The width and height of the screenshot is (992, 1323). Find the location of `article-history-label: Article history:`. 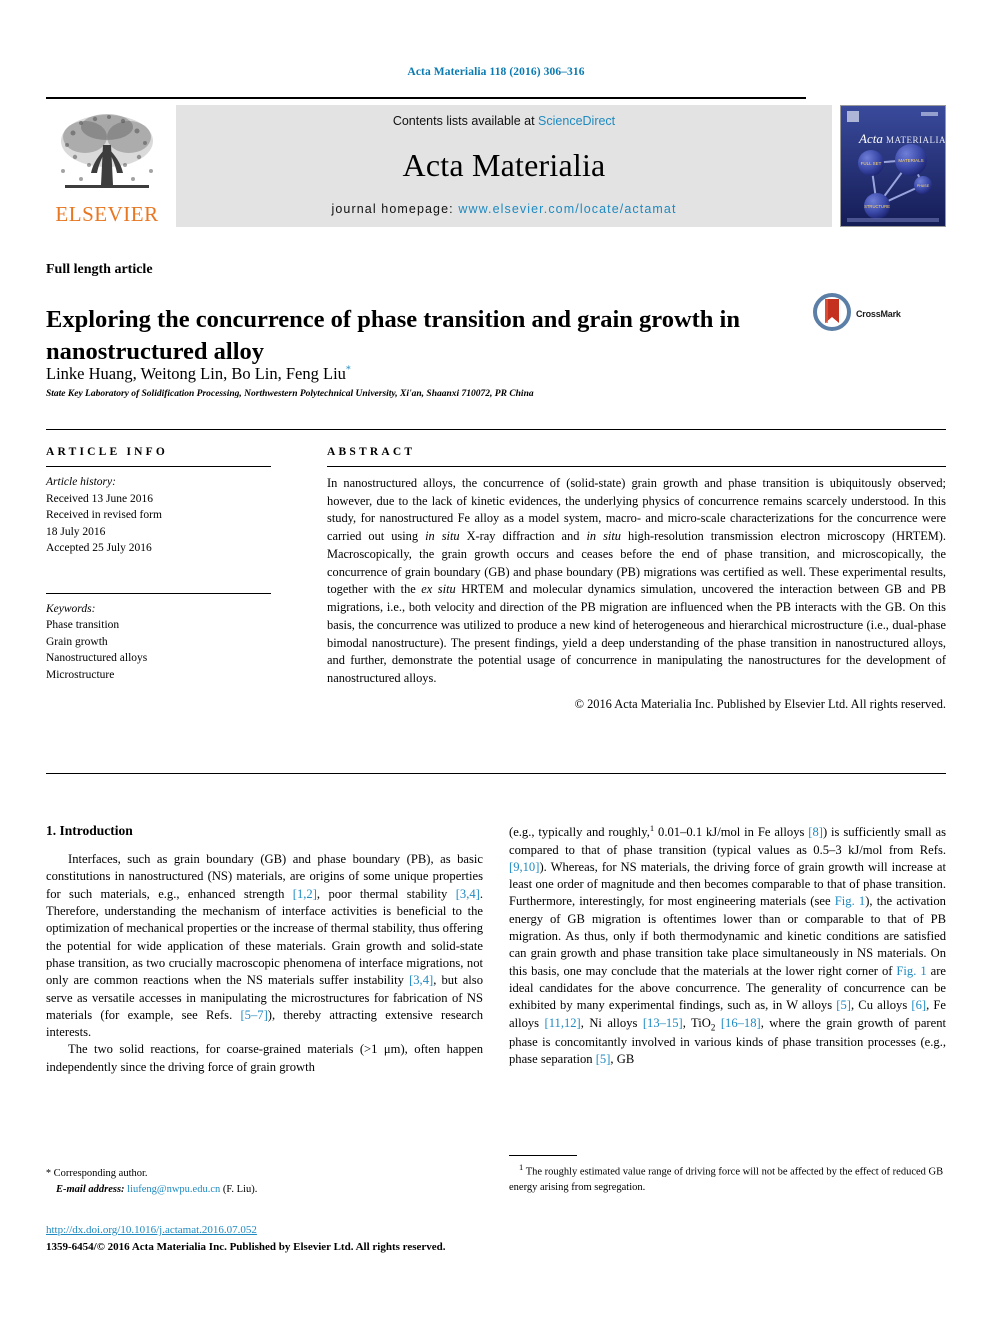

article-history-label: Article history: is located at coordinates (81, 482).